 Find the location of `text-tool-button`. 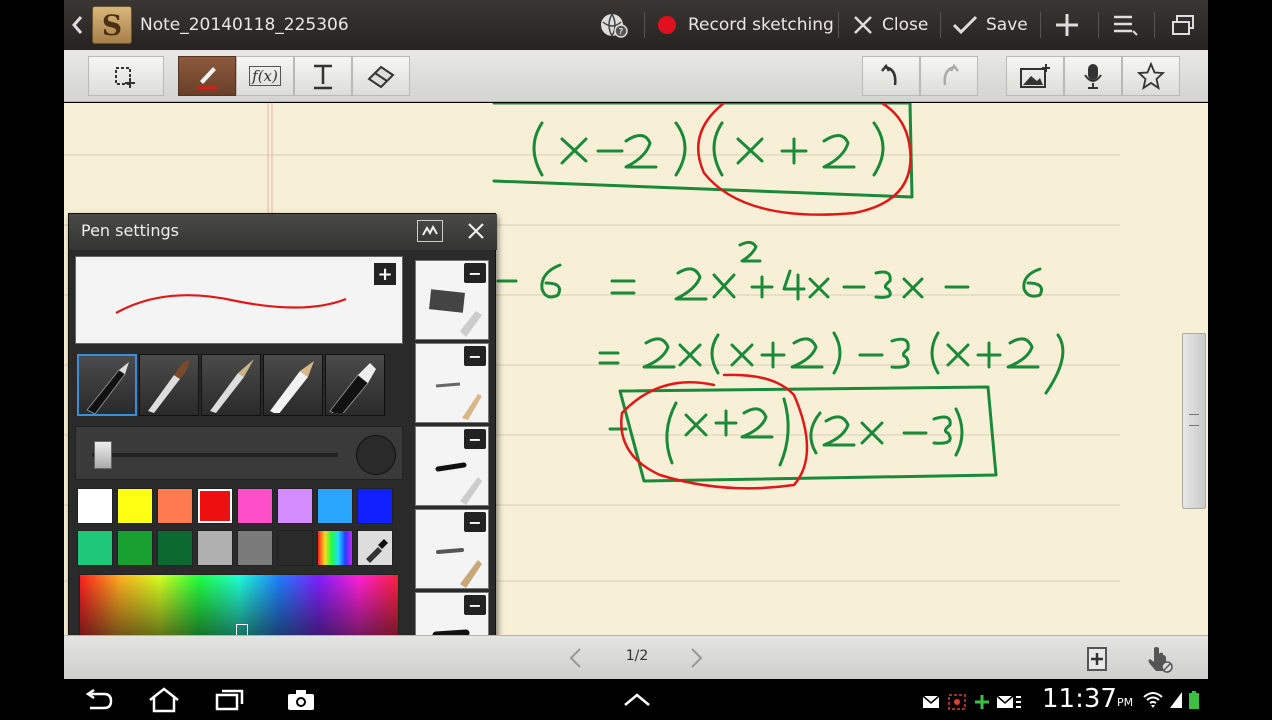

text-tool-button is located at coordinates (323, 76).